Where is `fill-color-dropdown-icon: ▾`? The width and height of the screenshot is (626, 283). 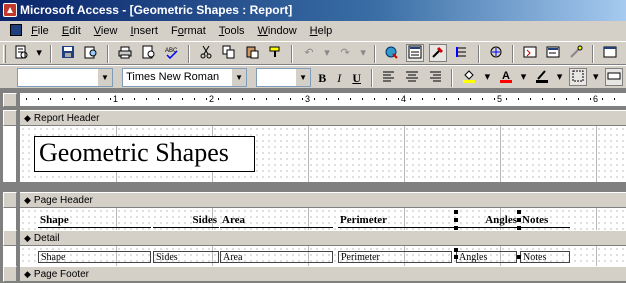
fill-color-dropdown-icon: ▾ is located at coordinates (487, 77).